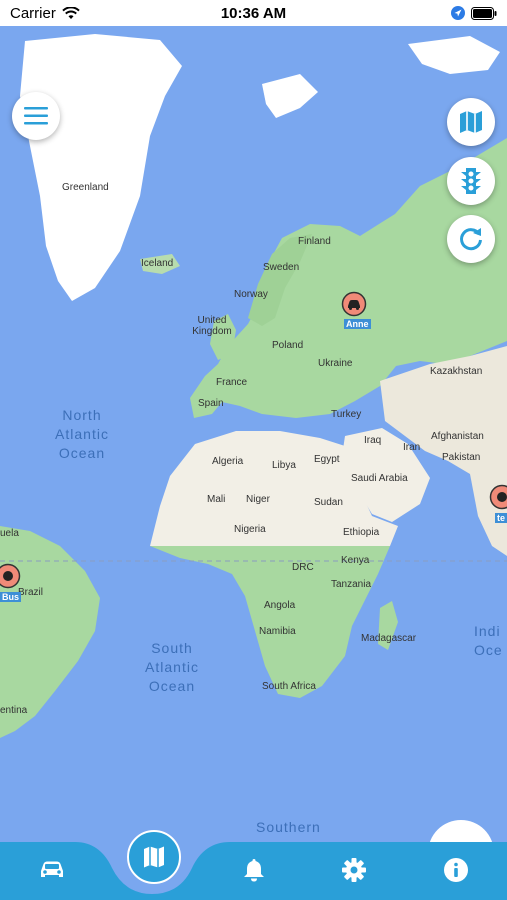 This screenshot has height=900, width=507. I want to click on label-angola: Angola, so click(280, 605).